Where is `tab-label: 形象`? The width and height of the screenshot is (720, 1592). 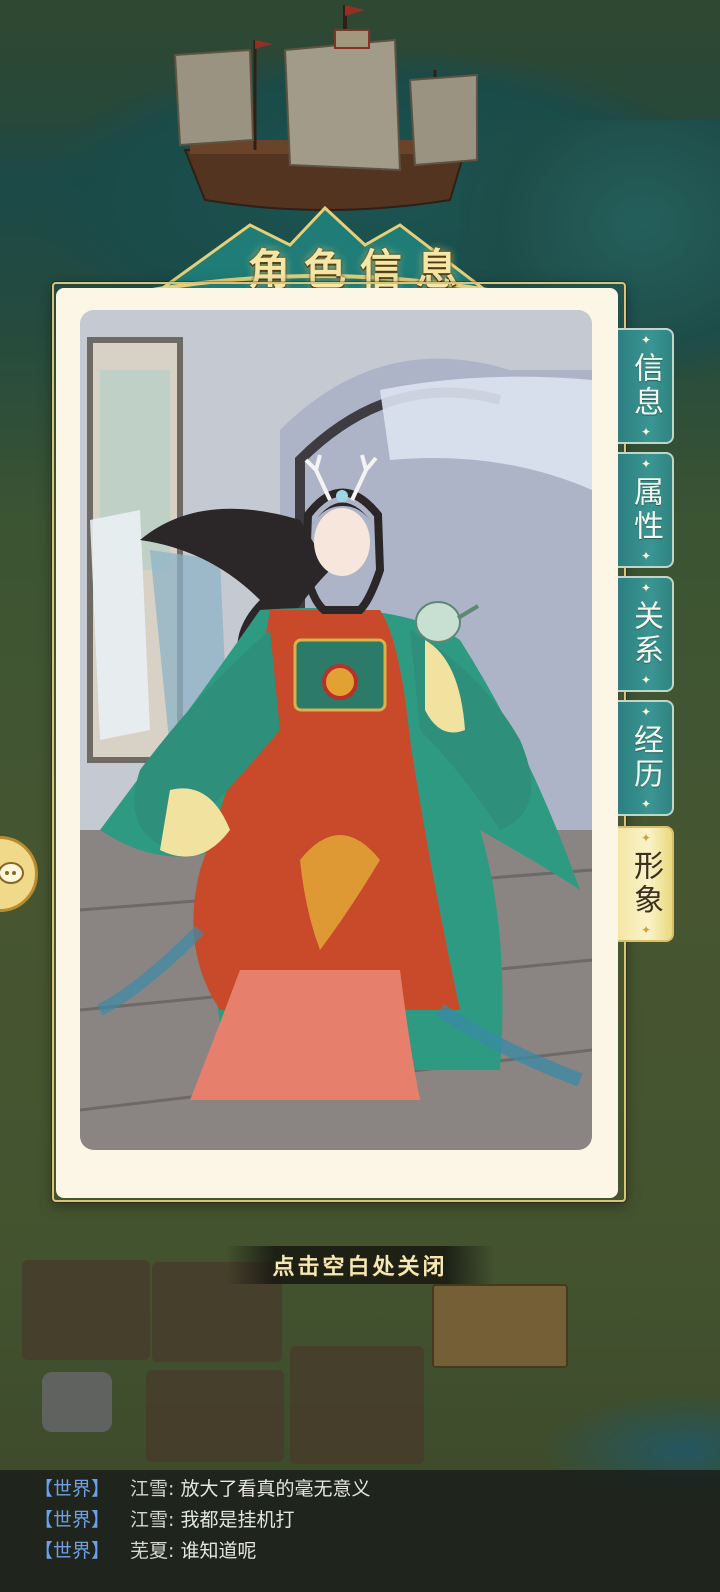 tab-label: 形象 is located at coordinates (645, 884).